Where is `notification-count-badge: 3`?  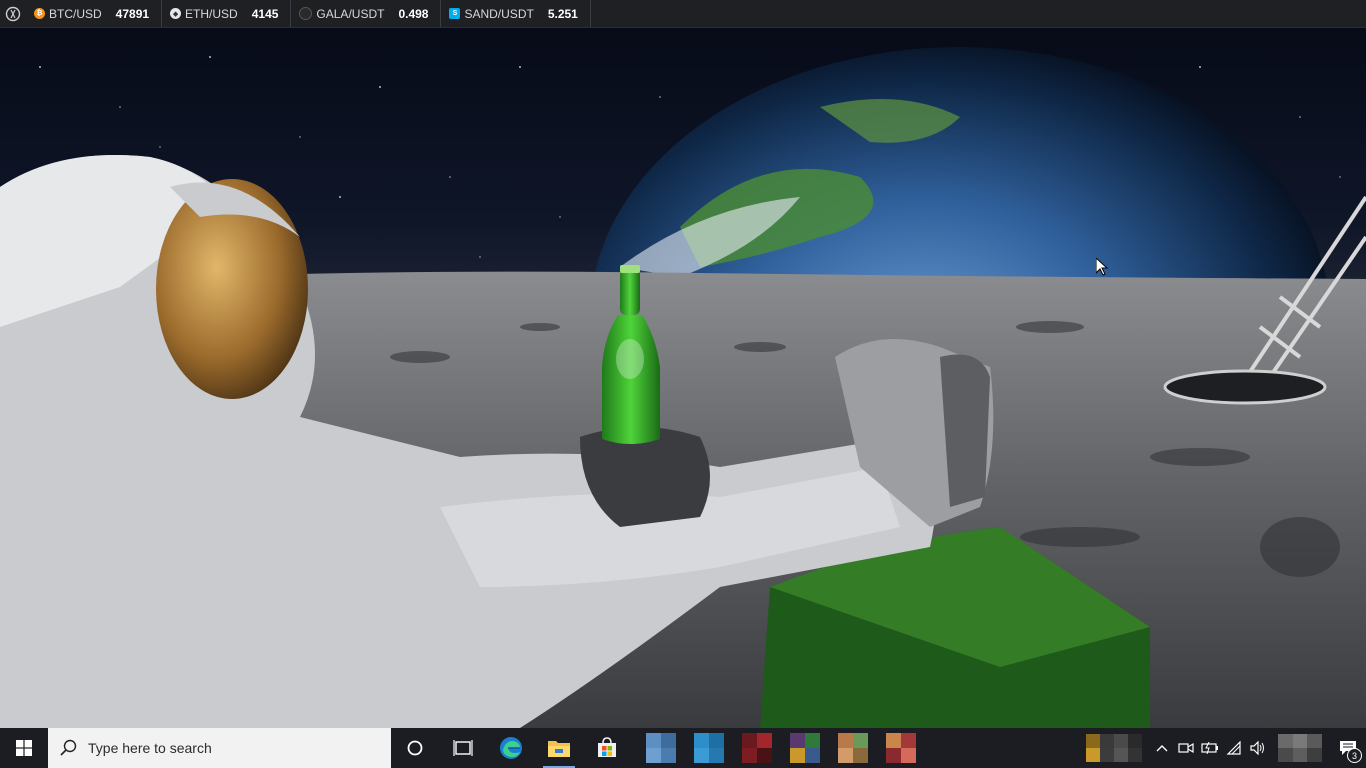 notification-count-badge: 3 is located at coordinates (1354, 755).